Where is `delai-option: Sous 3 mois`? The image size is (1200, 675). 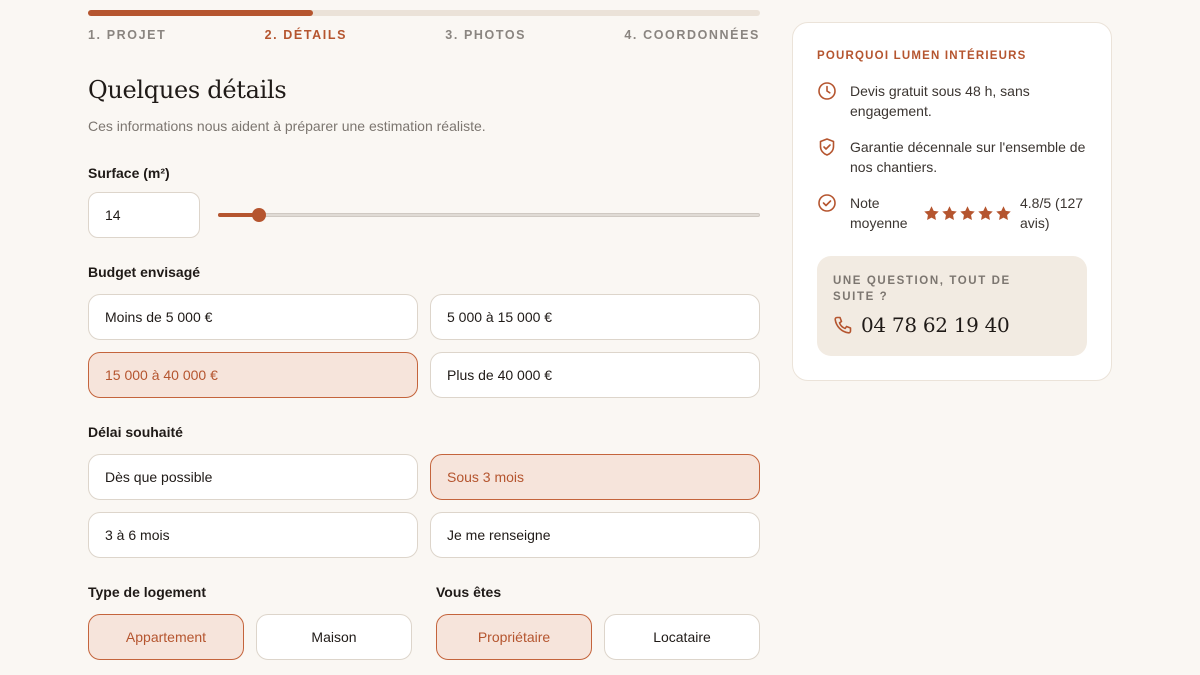 delai-option: Sous 3 mois is located at coordinates (595, 477).